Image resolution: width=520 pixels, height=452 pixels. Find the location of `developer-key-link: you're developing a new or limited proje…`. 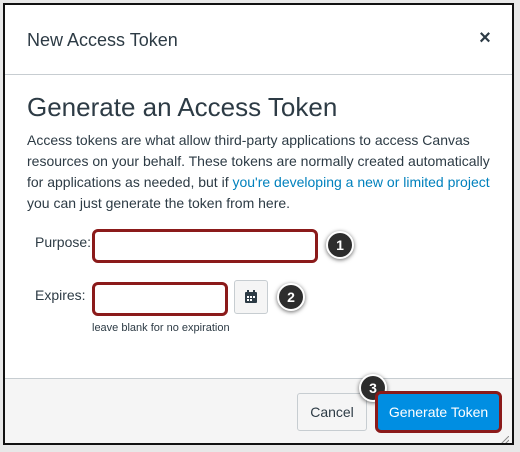

developer-key-link: you're developing a new or limited proje… is located at coordinates (360, 182).